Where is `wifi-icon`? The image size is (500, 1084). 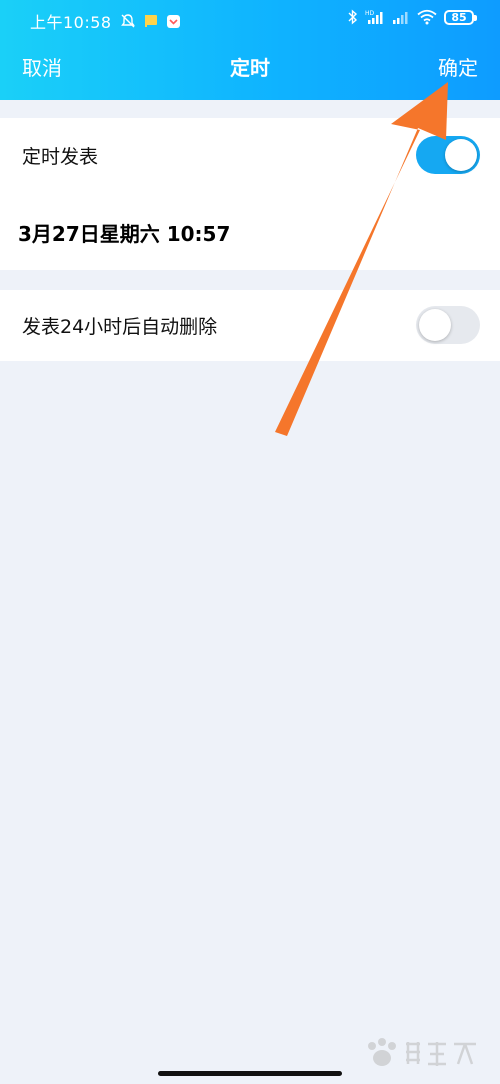 wifi-icon is located at coordinates (427, 17).